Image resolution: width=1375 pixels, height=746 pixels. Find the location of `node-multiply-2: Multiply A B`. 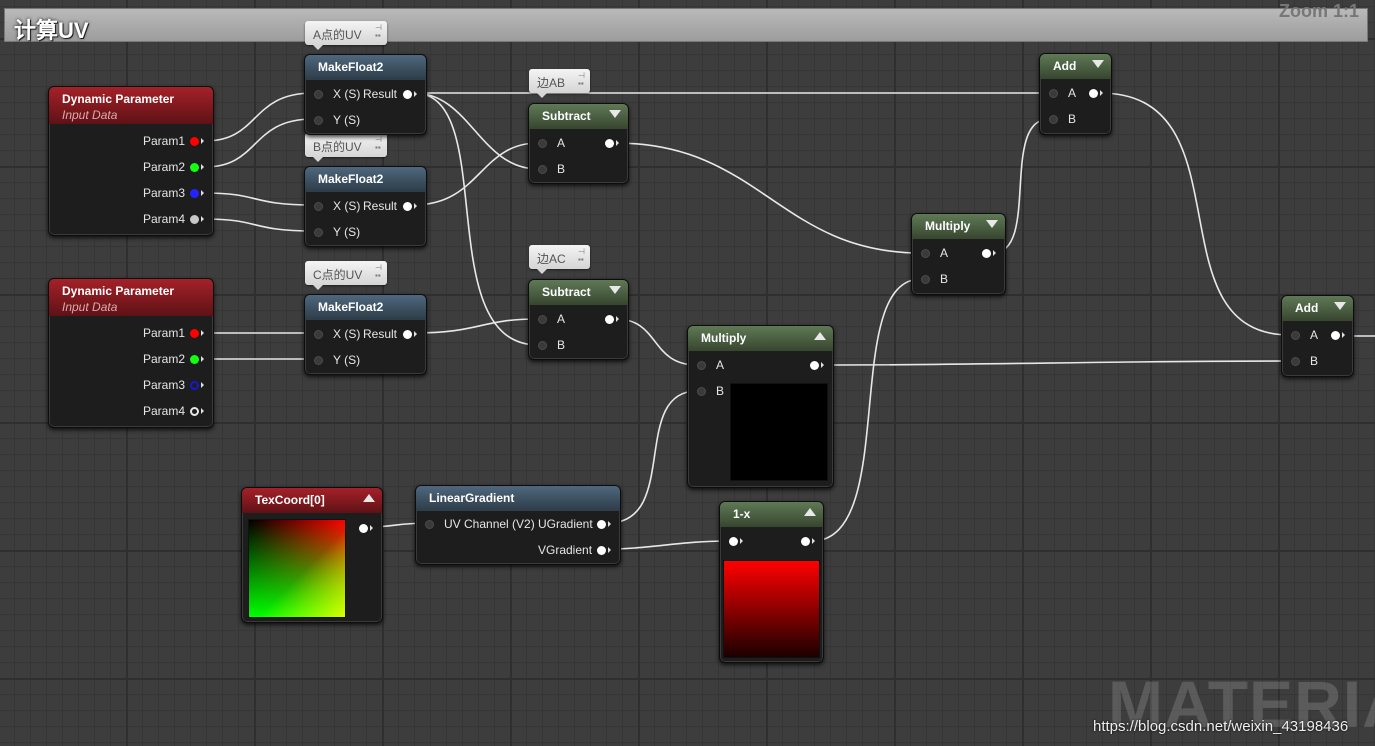

node-multiply-2: Multiply A B is located at coordinates (760, 406).